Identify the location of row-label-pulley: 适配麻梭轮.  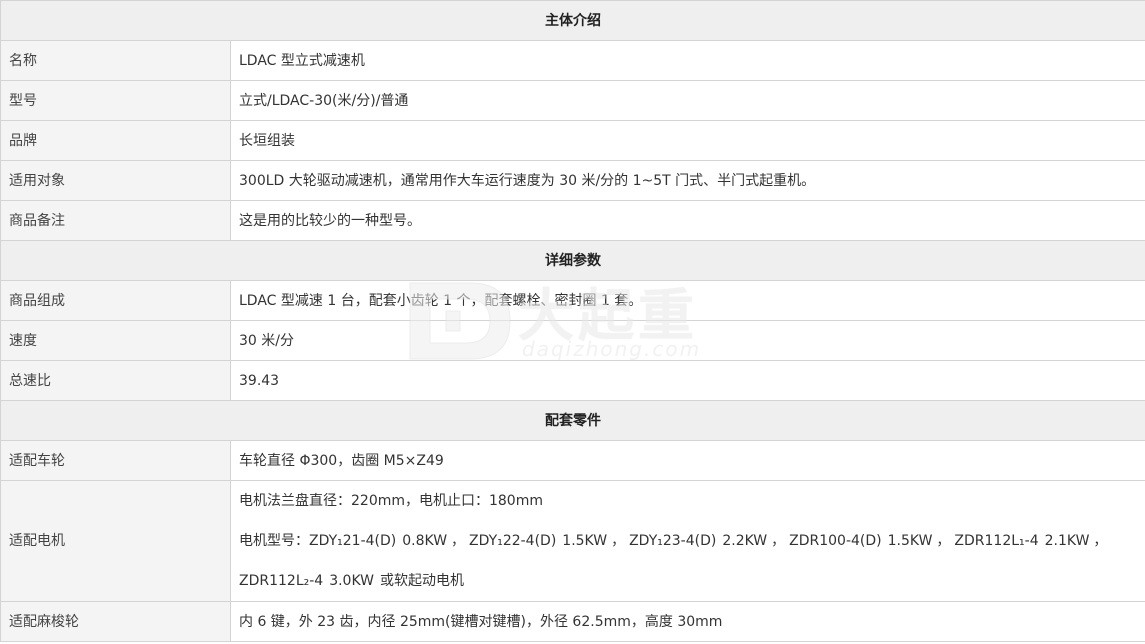
(115, 621).